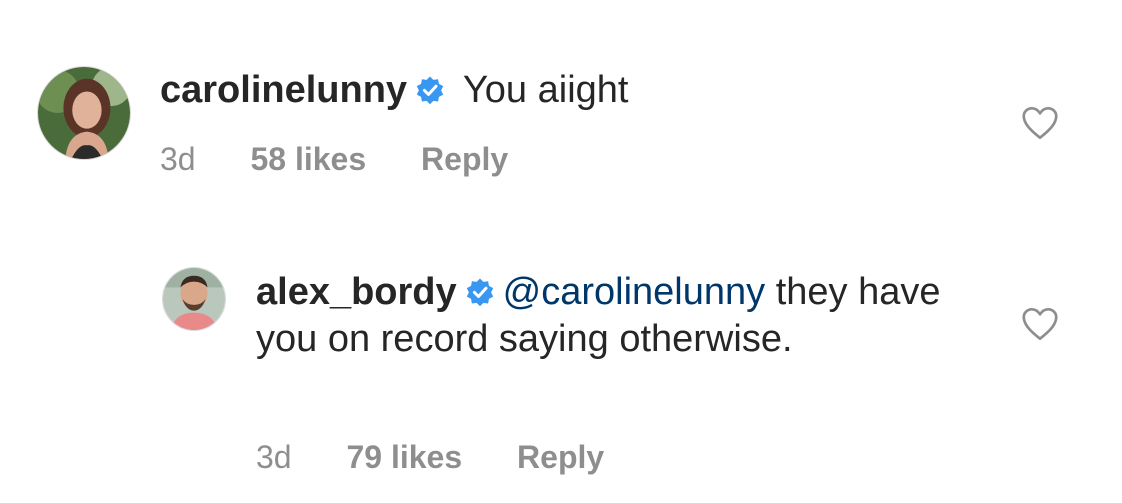 This screenshot has width=1122, height=504. I want to click on comment-text: You aiight, so click(541, 90).